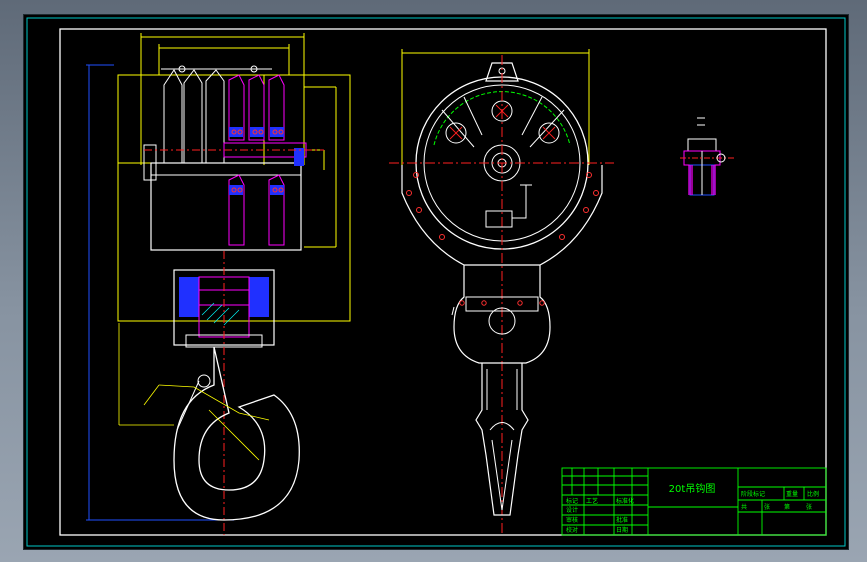 Image resolution: width=867 pixels, height=562 pixels. I want to click on label-date: 日期, so click(622, 530).